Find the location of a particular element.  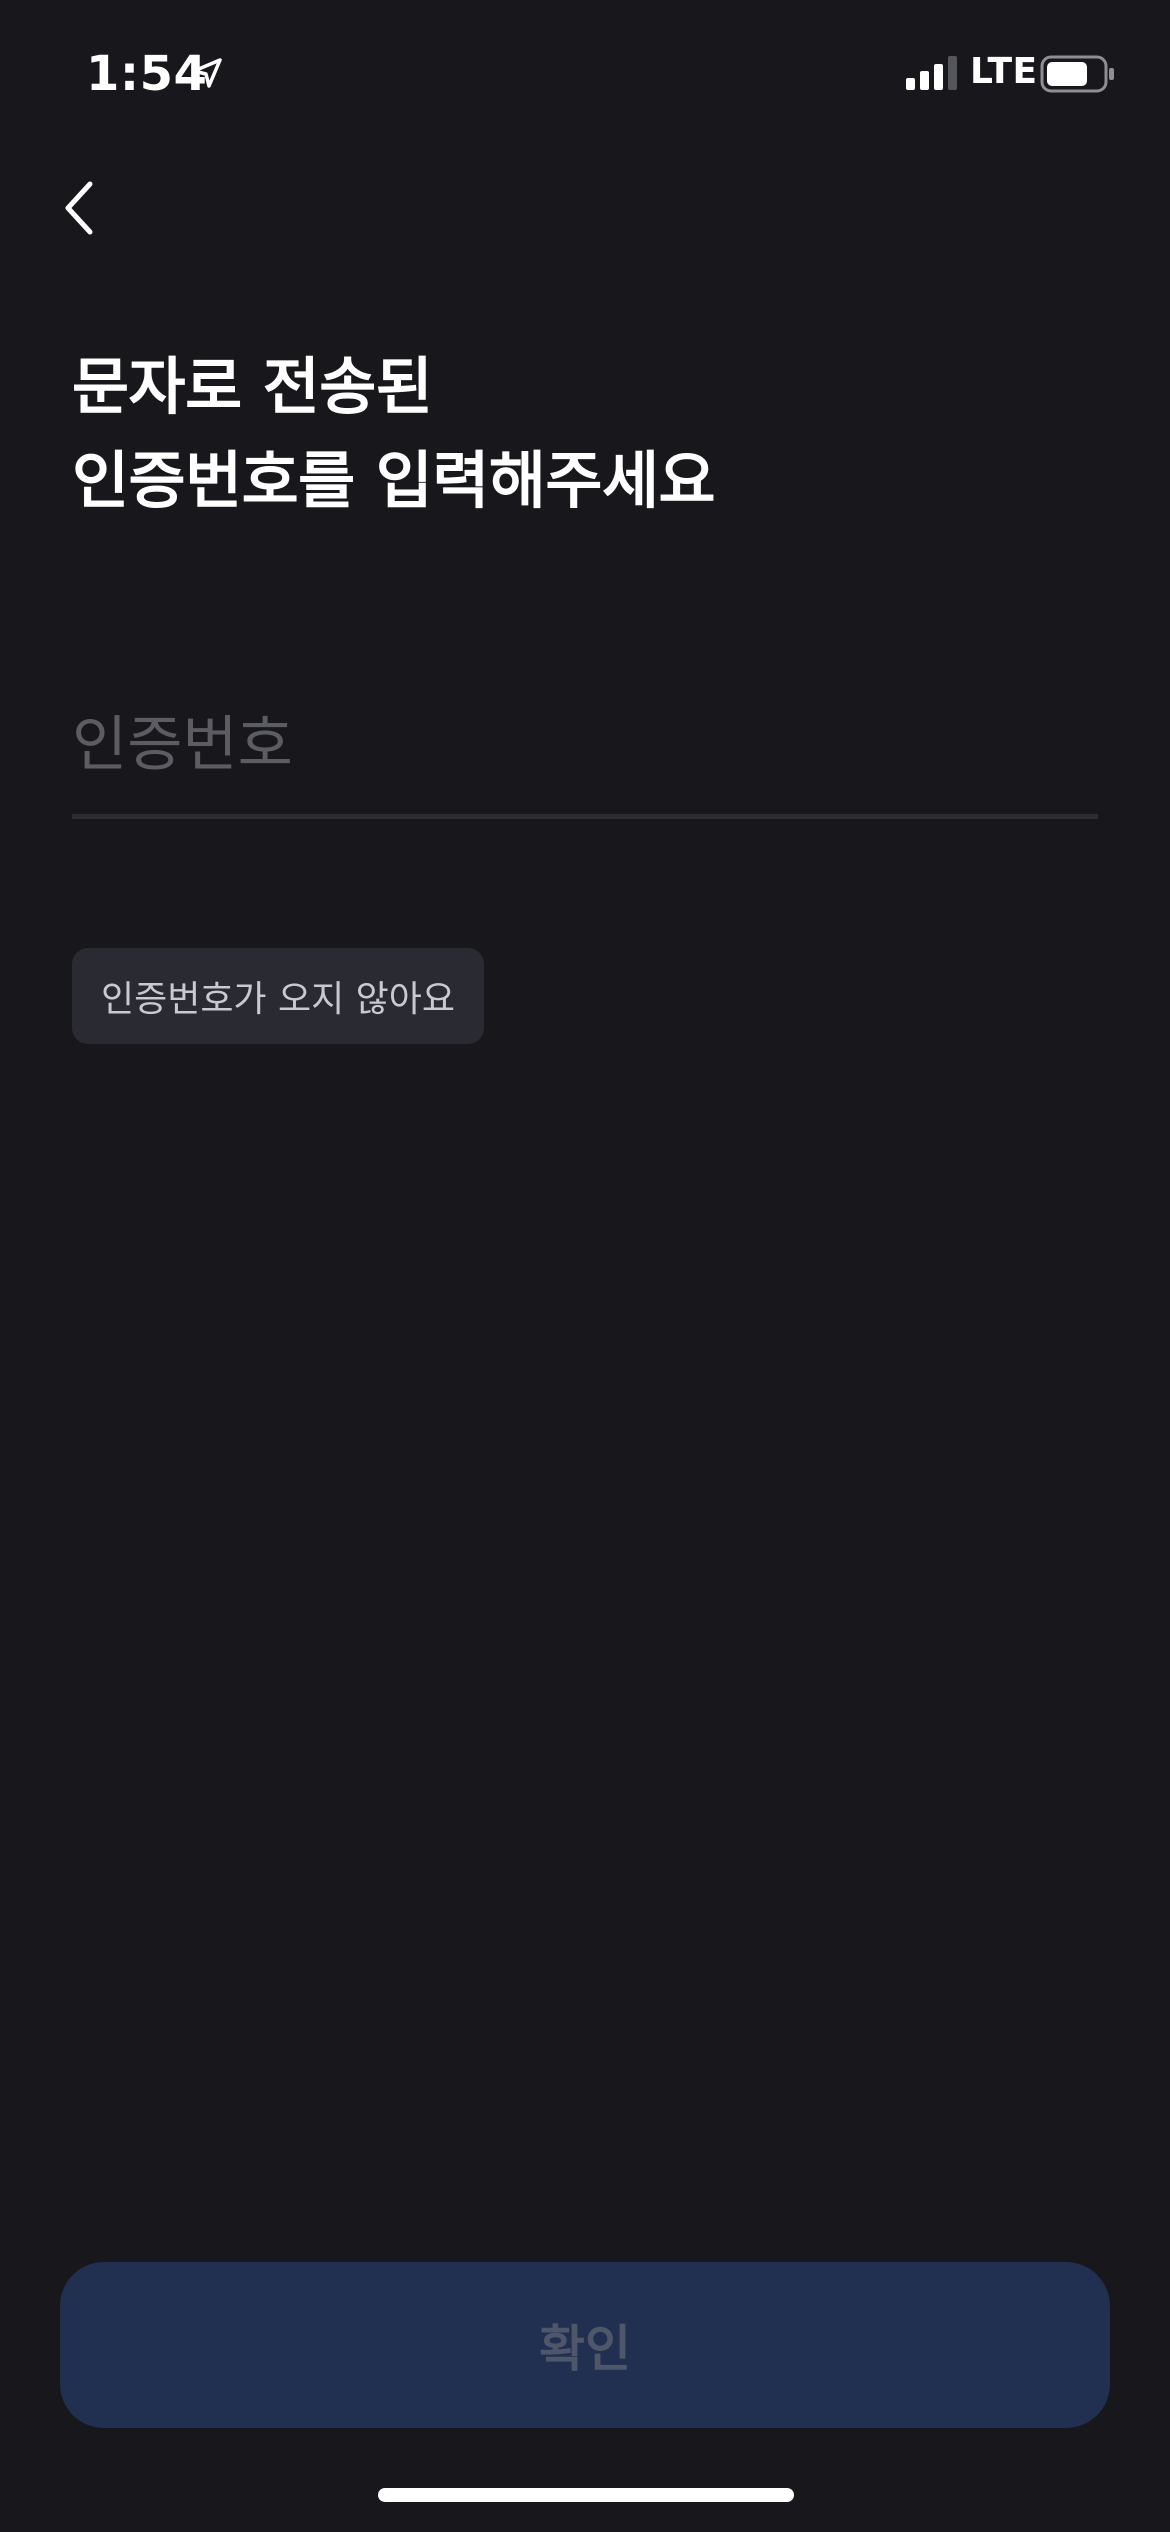

code-not-received-button: 인증번호가 오지 않아요 is located at coordinates (278, 996).